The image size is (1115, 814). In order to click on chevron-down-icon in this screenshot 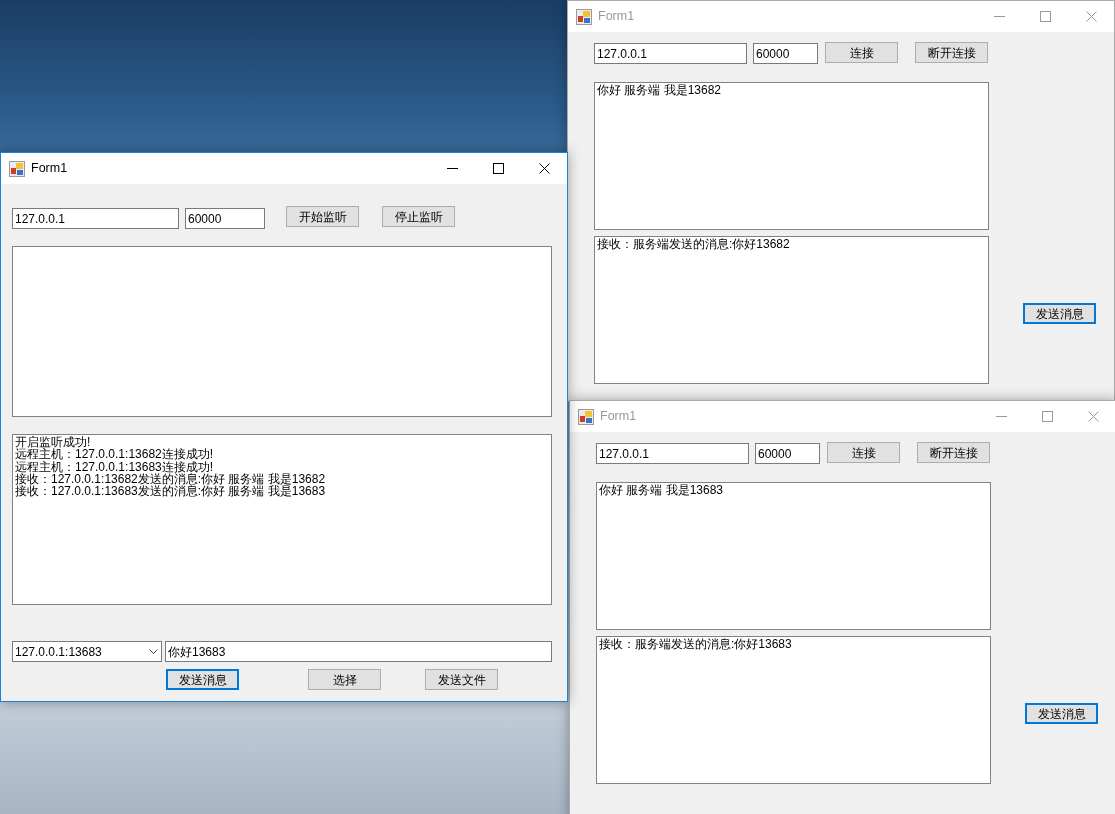, I will do `click(153, 651)`.